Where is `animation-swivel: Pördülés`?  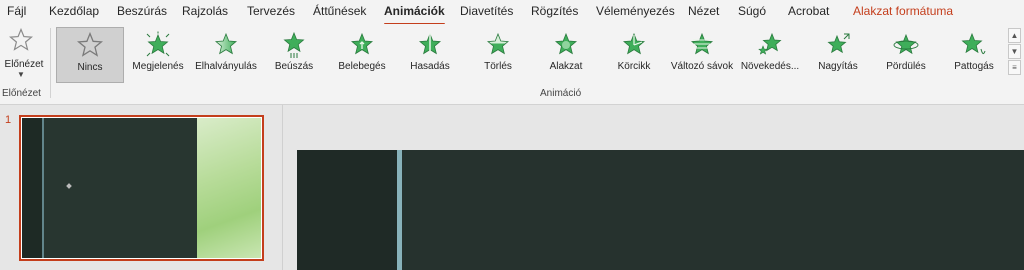
animation-swivel: Pördülés is located at coordinates (906, 55).